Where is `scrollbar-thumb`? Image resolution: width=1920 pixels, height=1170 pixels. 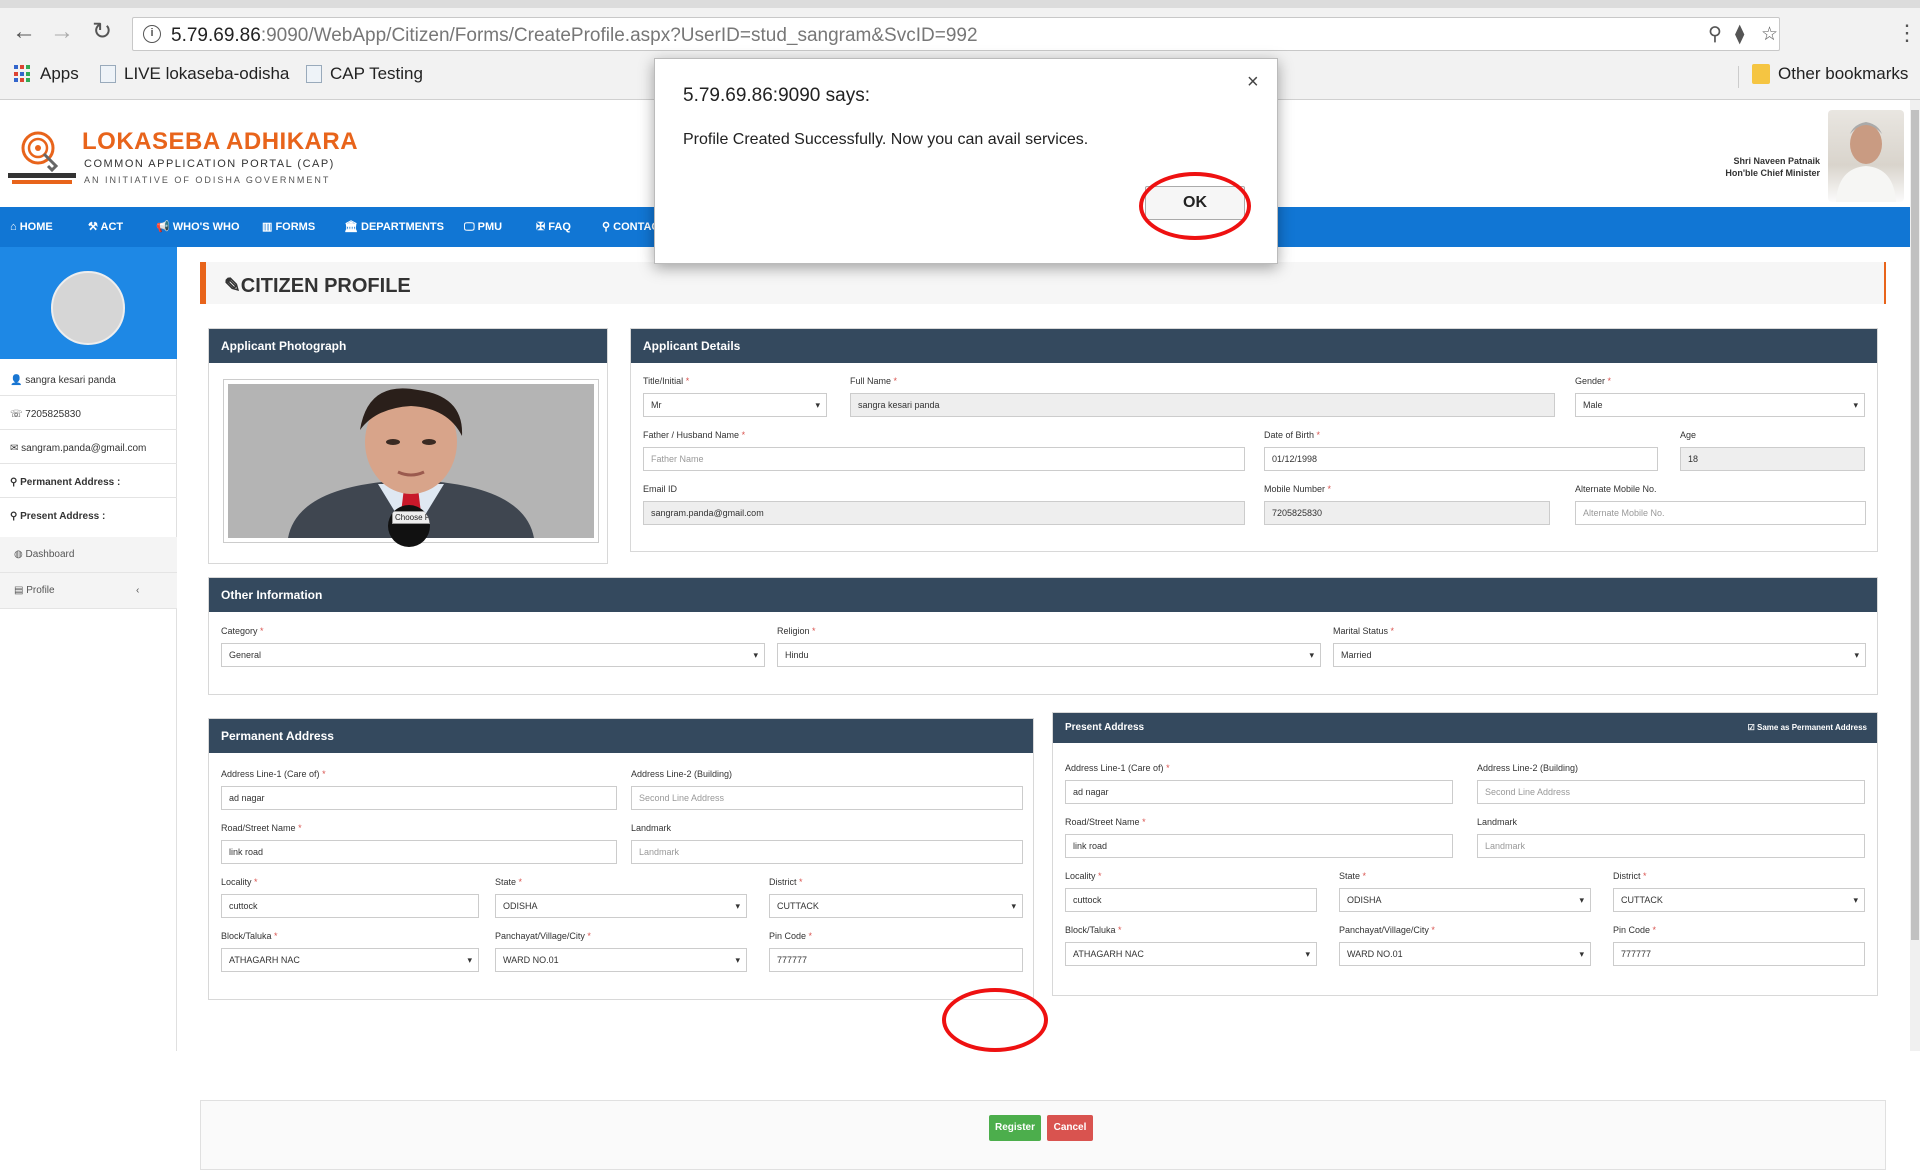 scrollbar-thumb is located at coordinates (1915, 525).